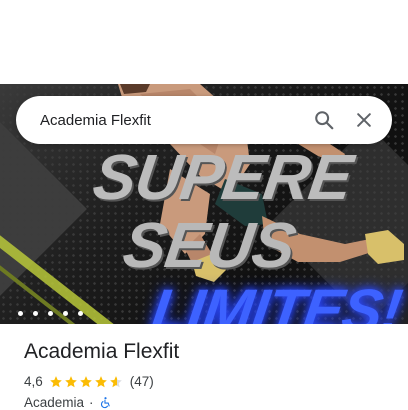  I want to click on rating-row: 4,6 (47), so click(209, 381).